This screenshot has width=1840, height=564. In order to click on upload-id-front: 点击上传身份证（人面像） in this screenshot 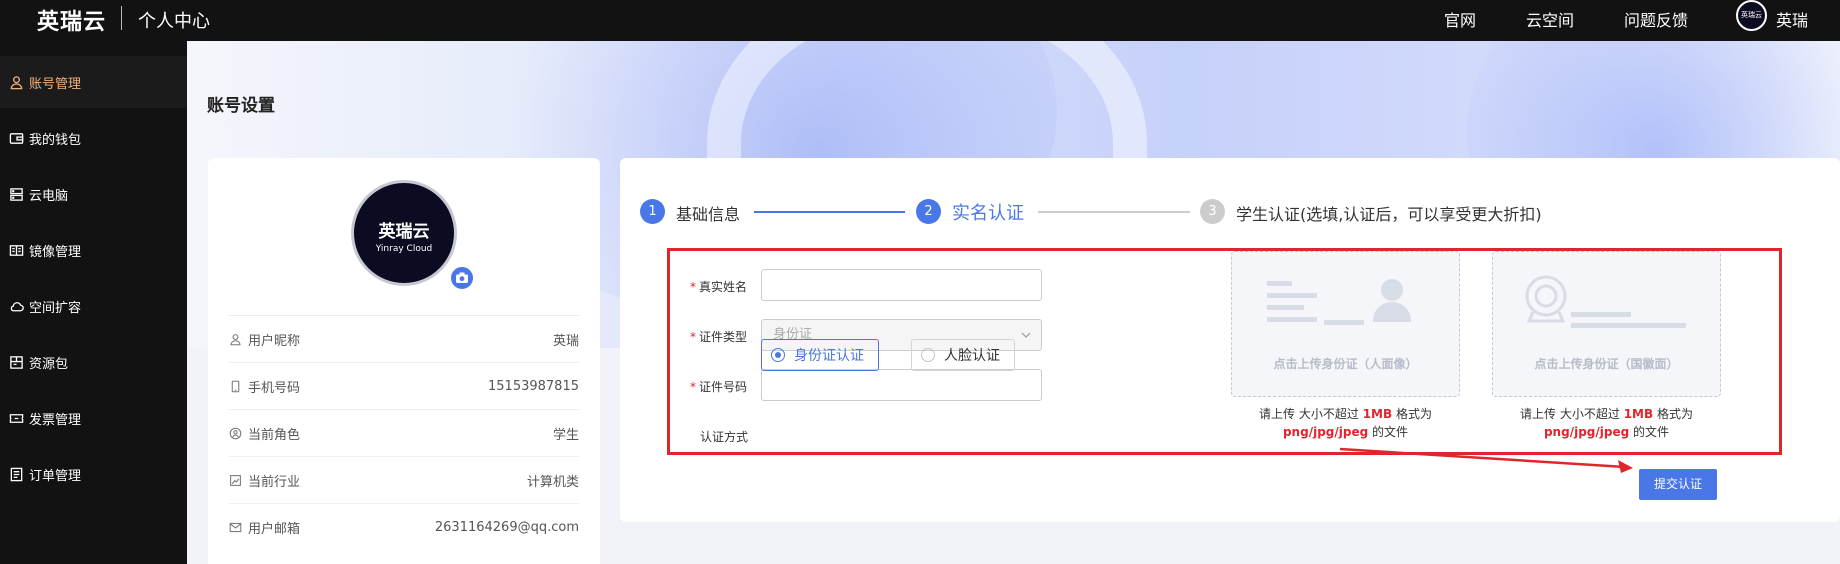, I will do `click(1345, 324)`.